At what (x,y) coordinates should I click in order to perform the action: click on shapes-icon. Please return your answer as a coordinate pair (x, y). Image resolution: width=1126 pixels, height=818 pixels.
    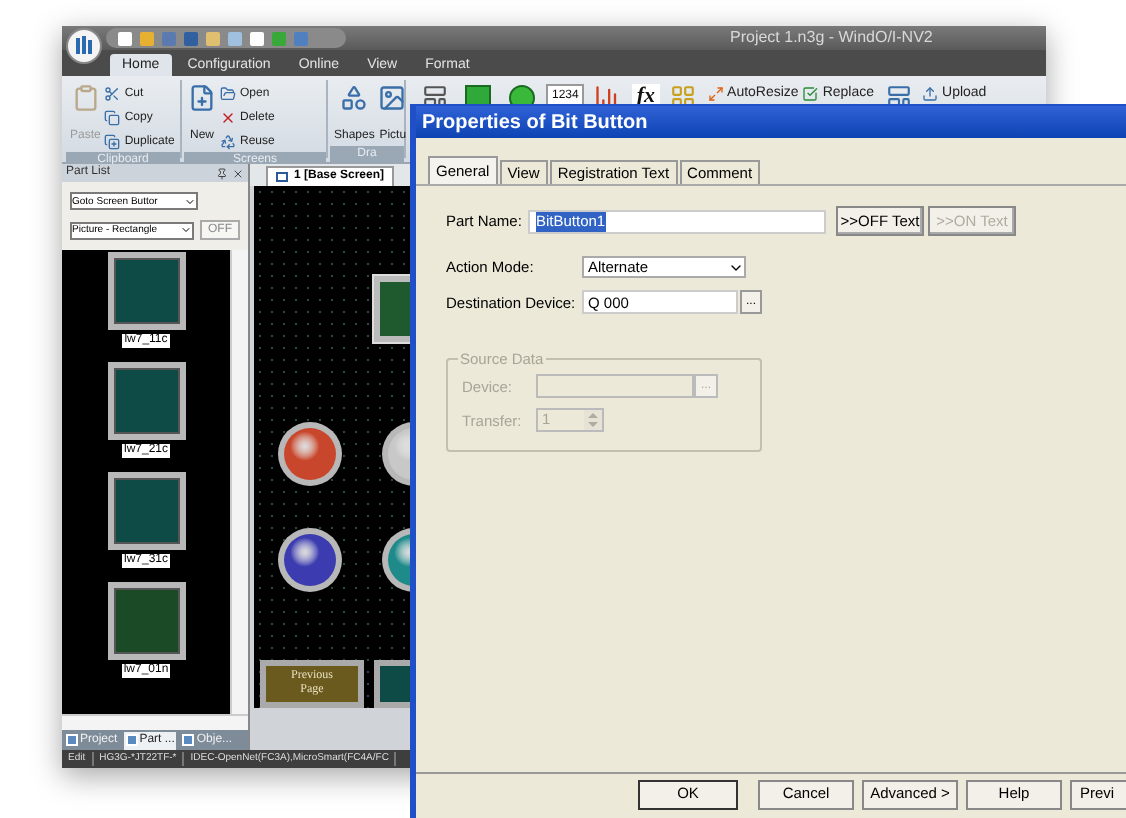
    Looking at the image, I should click on (354, 98).